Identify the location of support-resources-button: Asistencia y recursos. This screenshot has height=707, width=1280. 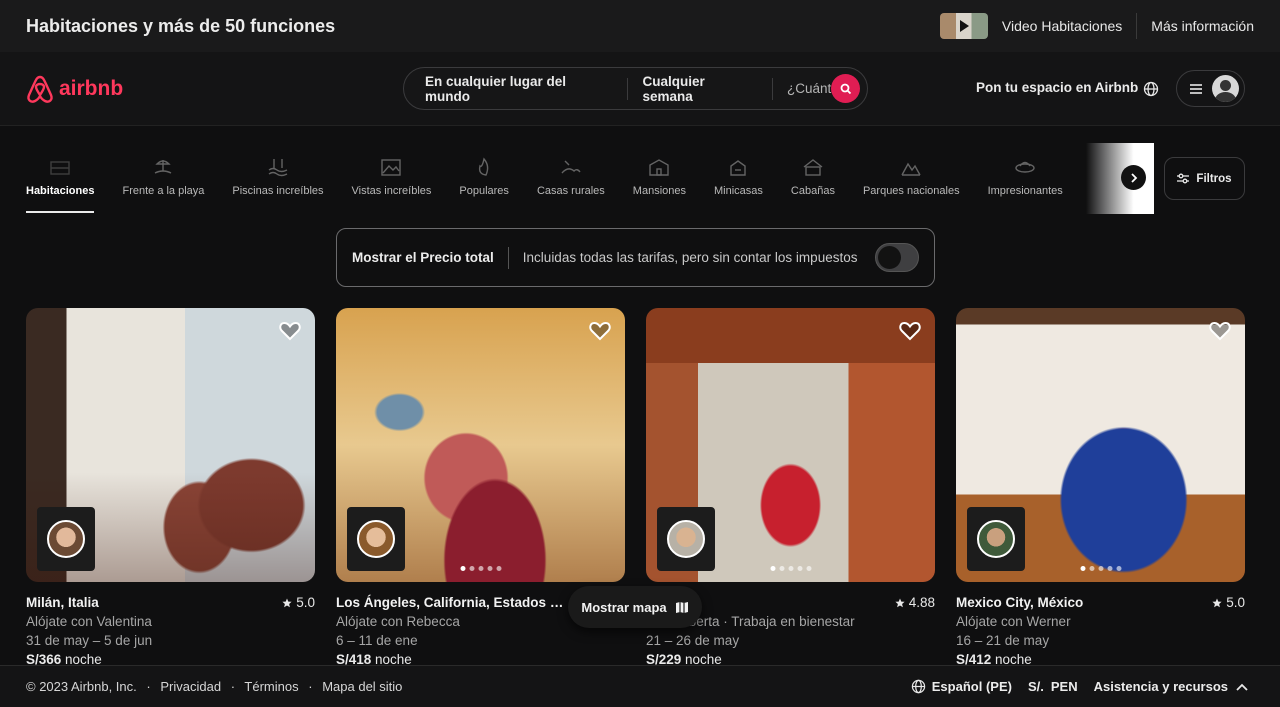
(1174, 686).